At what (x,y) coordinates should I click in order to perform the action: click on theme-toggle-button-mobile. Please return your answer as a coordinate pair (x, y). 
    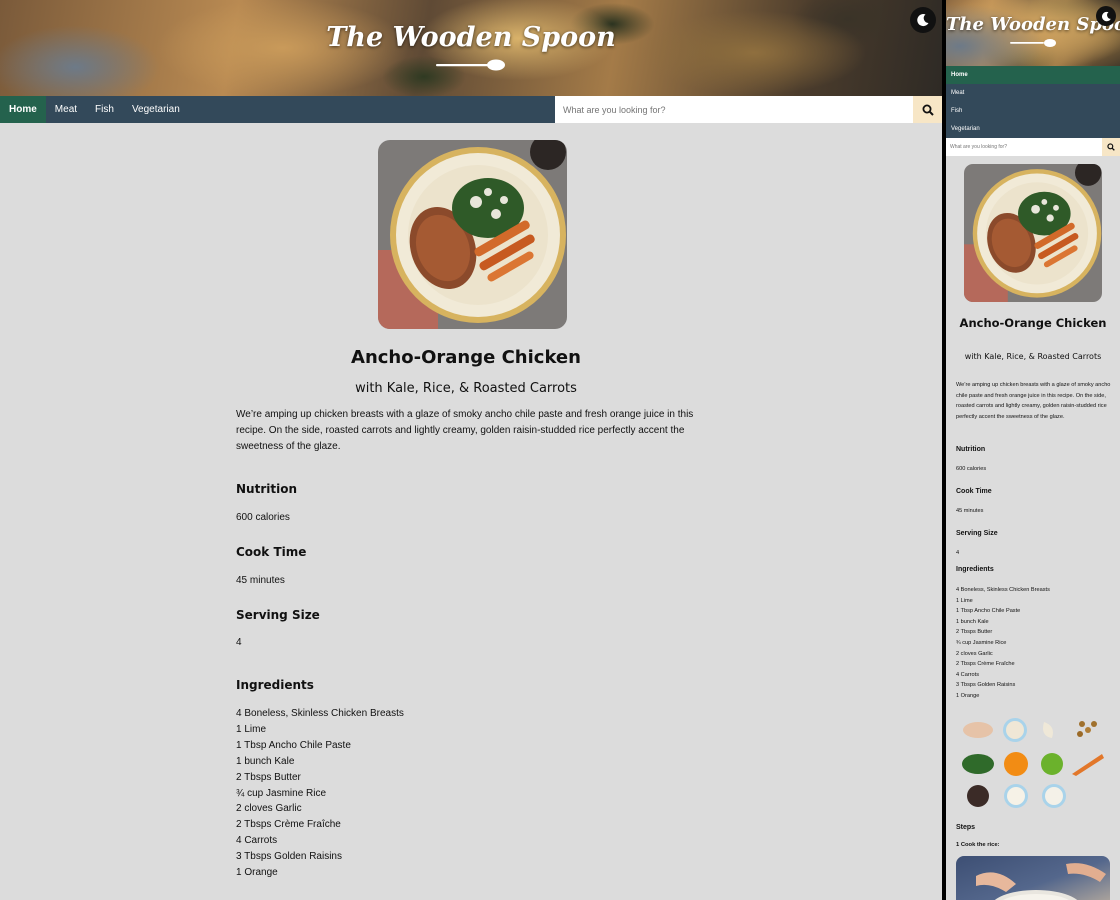
    Looking at the image, I should click on (1106, 16).